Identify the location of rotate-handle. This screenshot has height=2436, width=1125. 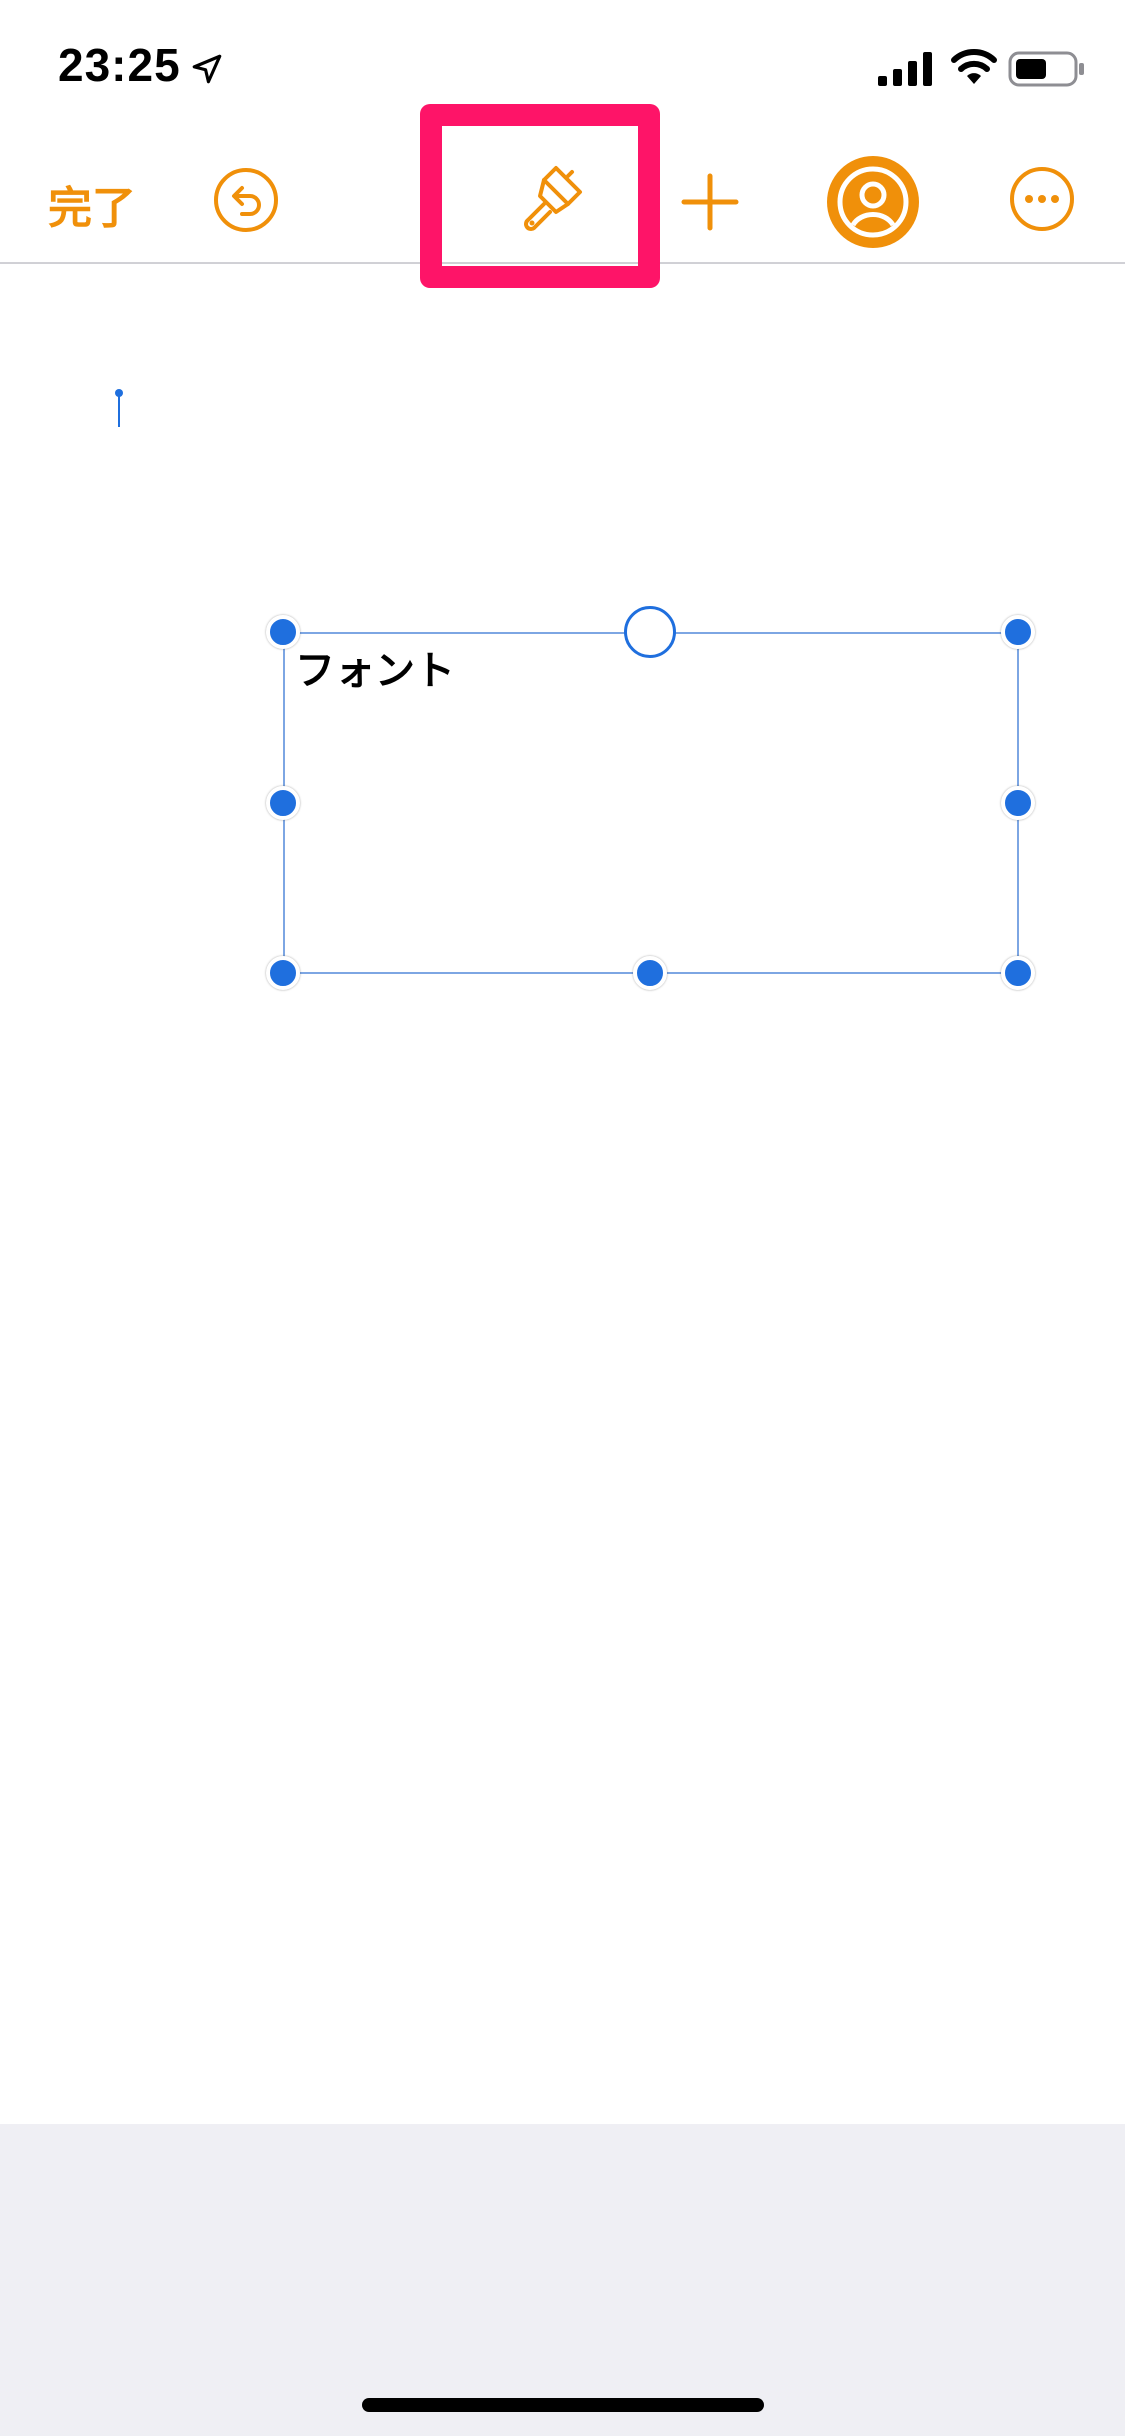
(650, 632).